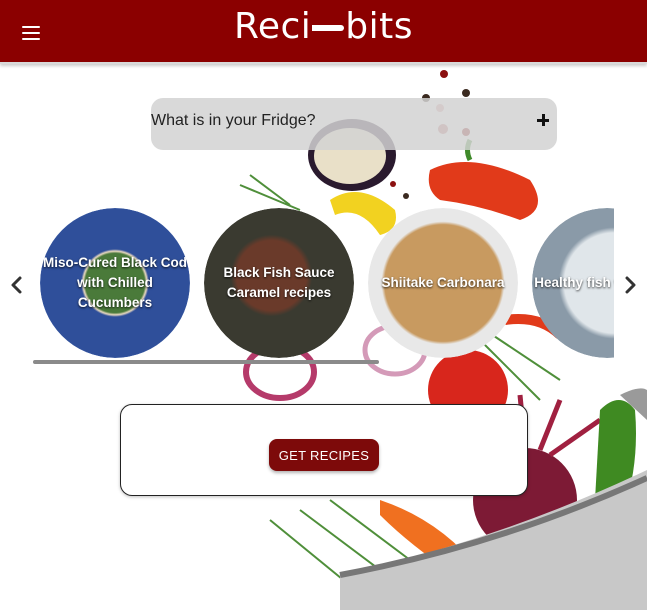 The image size is (647, 610). I want to click on recipe-title: Healthy fish with tartar, so click(574, 282).